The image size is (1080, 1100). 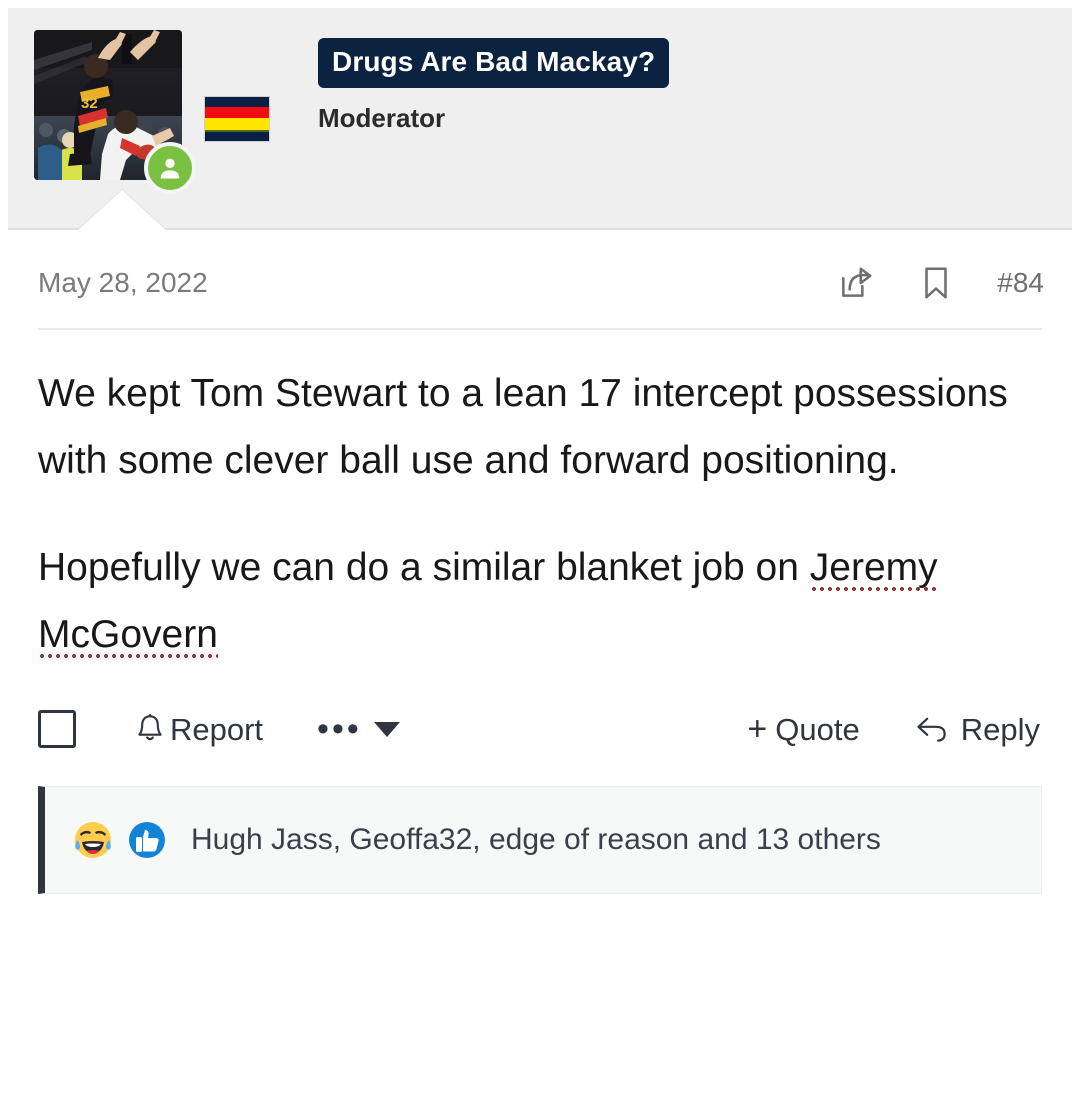 What do you see at coordinates (93, 840) in the screenshot?
I see `rofl-emoji` at bounding box center [93, 840].